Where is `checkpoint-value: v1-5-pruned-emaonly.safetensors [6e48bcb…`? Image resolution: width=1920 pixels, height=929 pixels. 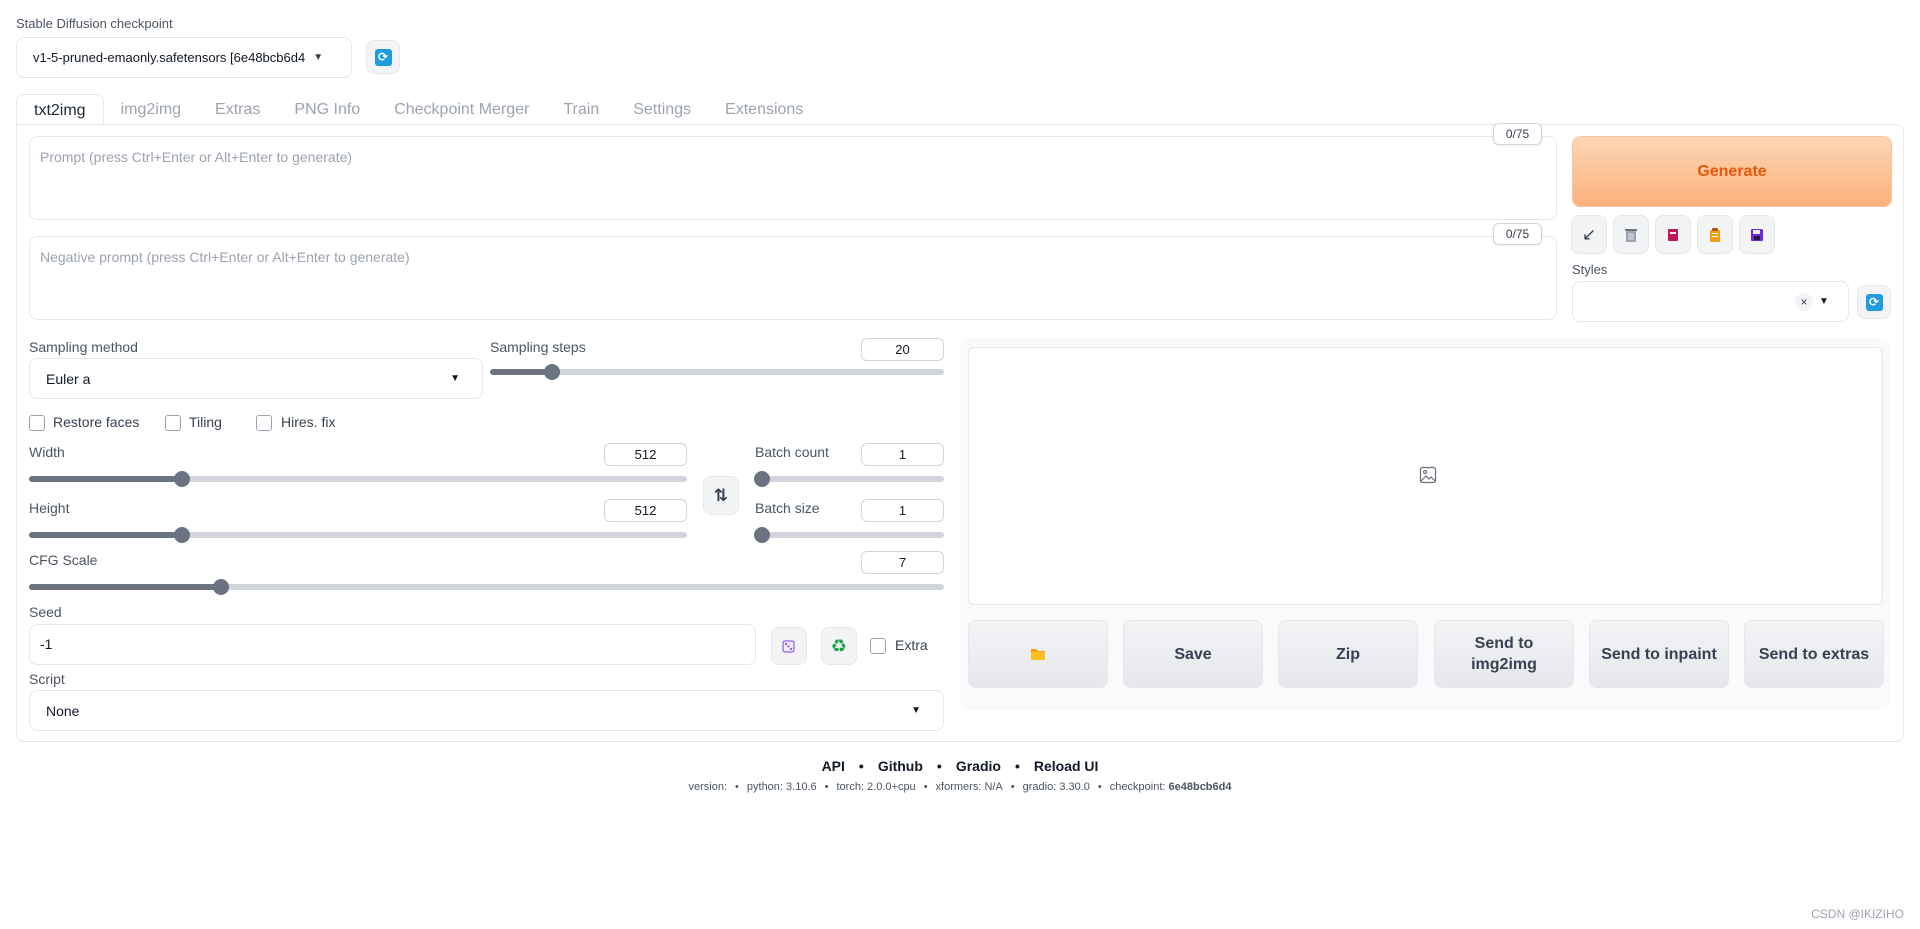
checkpoint-value: v1-5-pruned-emaonly.safetensors [6e48bcb… is located at coordinates (169, 57).